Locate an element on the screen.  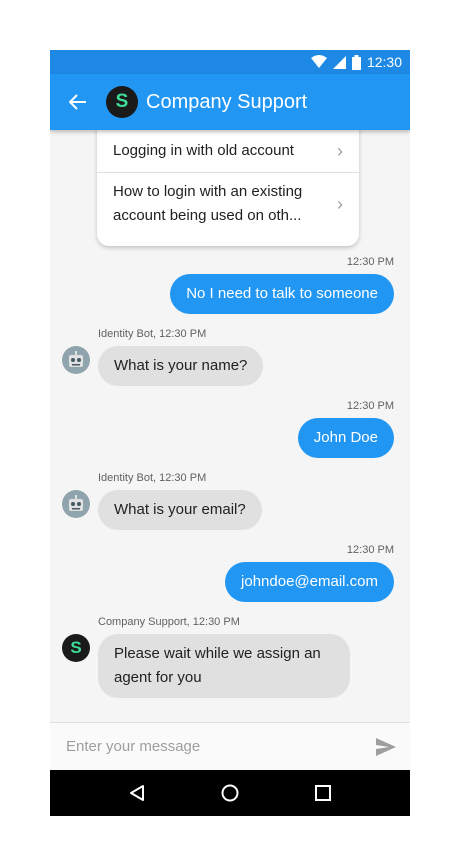
outgoing-message: No I need to talk to someone is located at coordinates (282, 294).